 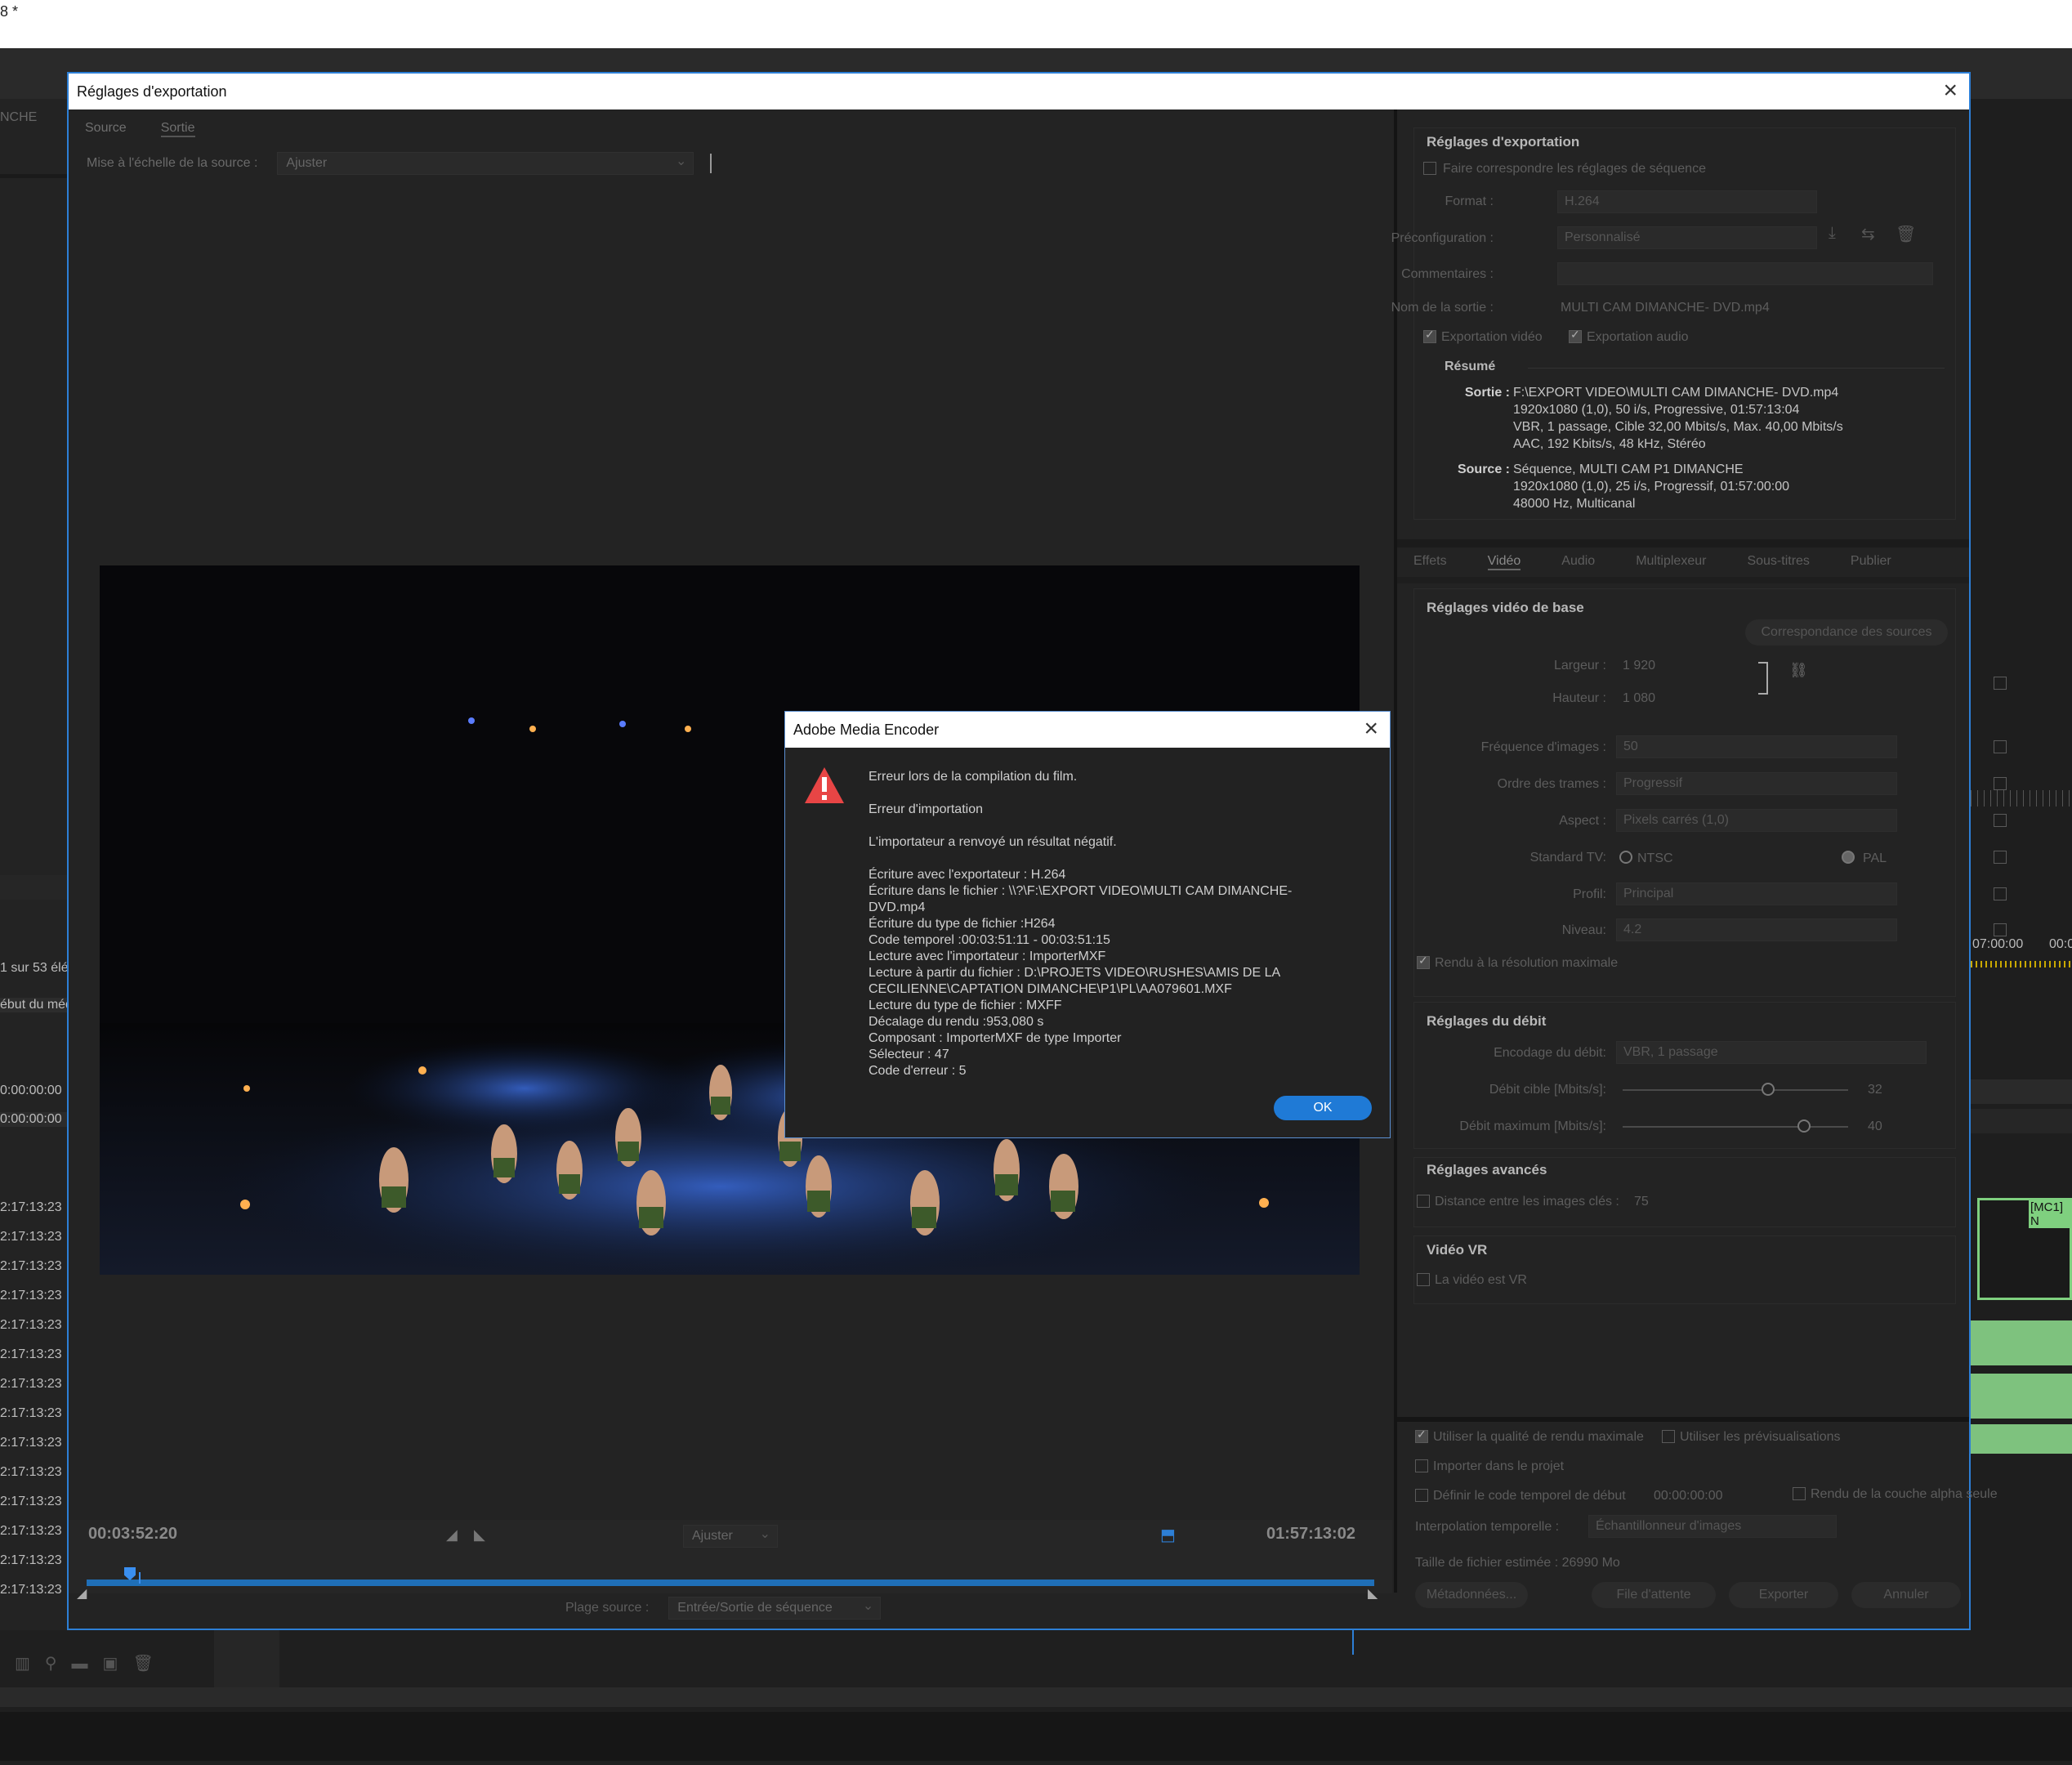 I want to click on tab-source: Source, so click(x=106, y=129).